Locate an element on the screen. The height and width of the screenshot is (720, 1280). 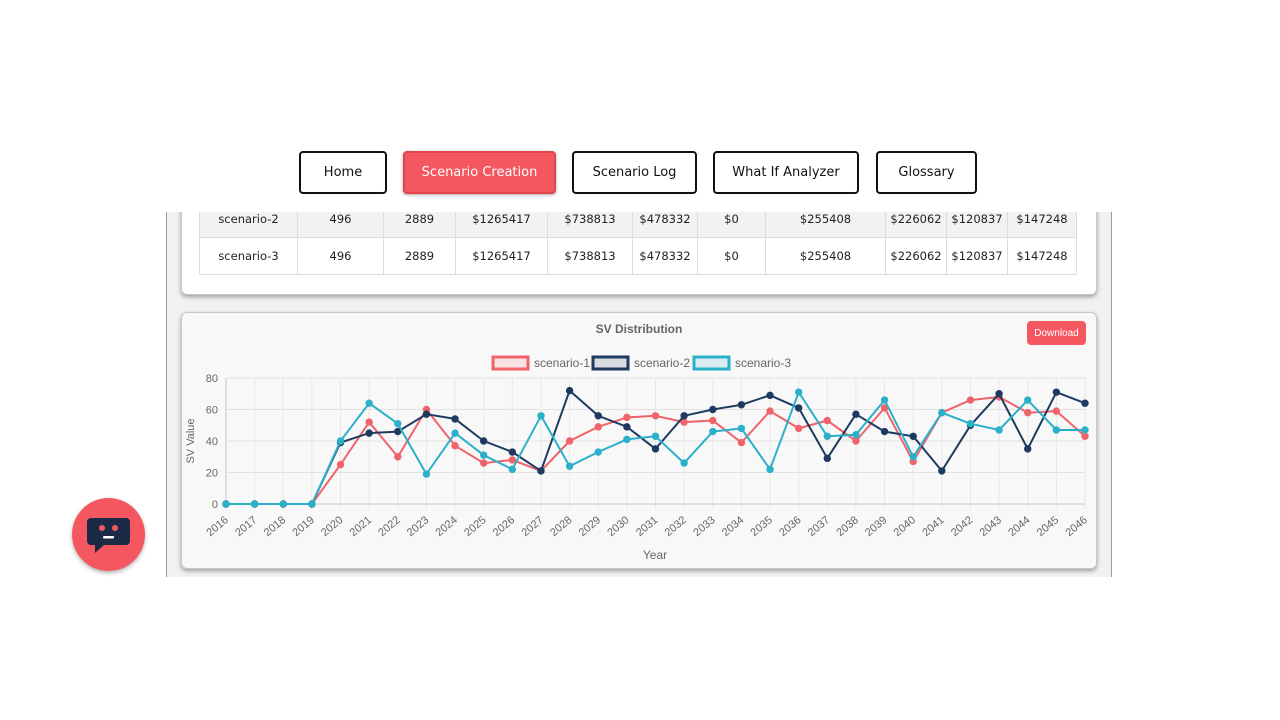
chart-title: SV Distribution is located at coordinates (639, 329).